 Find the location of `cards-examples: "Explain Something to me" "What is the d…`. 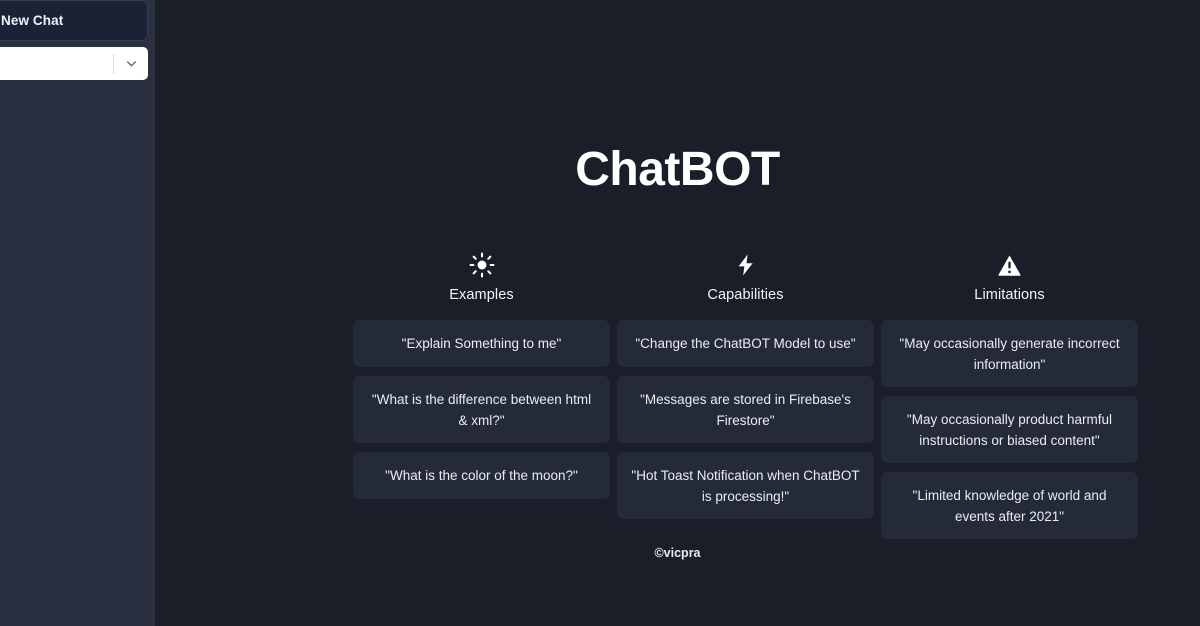

cards-examples: "Explain Something to me" "What is the d… is located at coordinates (481, 409).